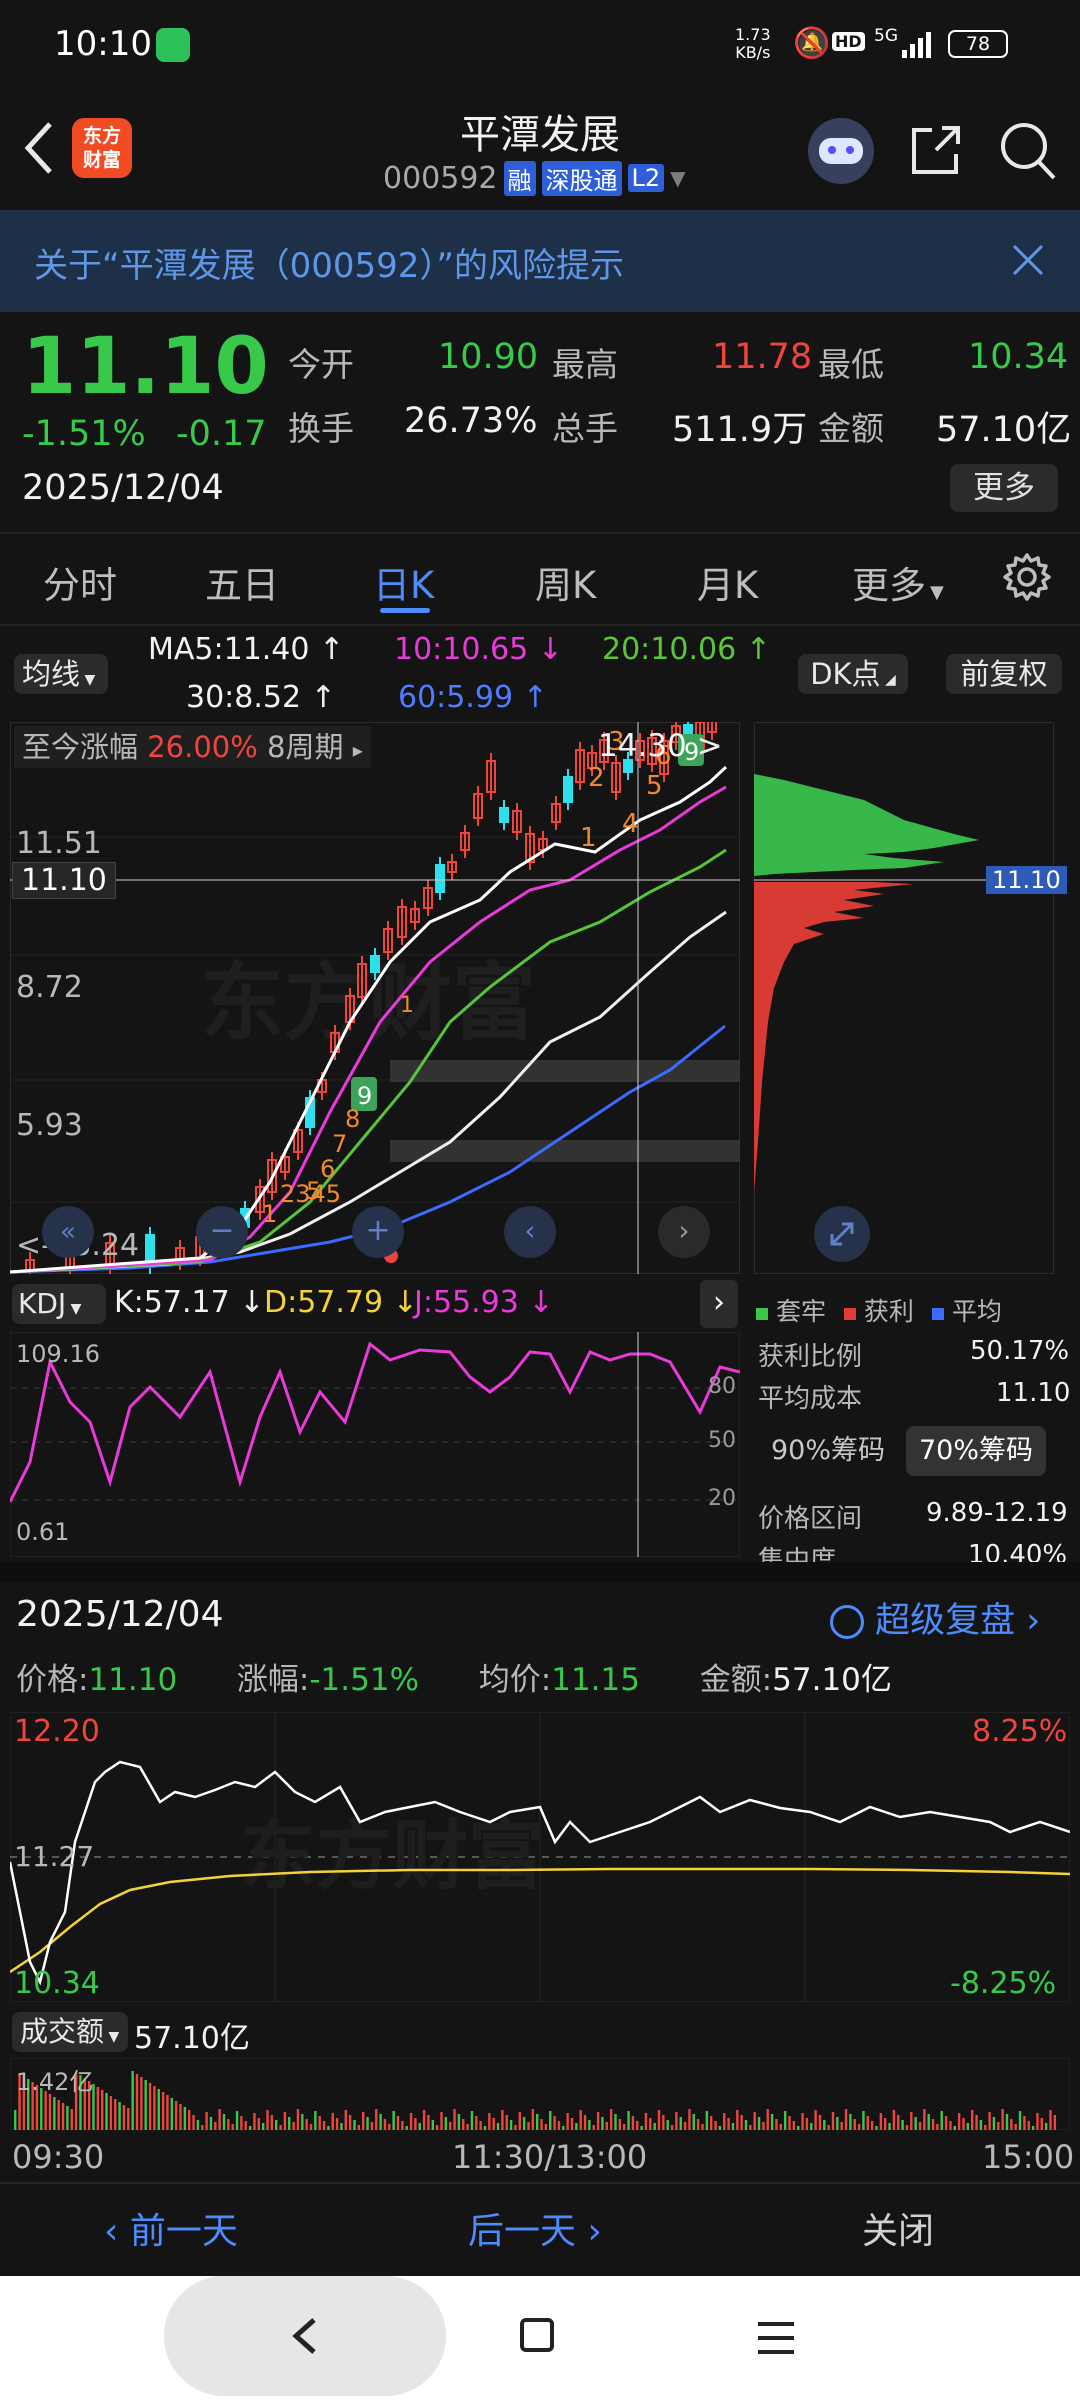 The width and height of the screenshot is (1080, 2400). I want to click on time-mid: 11:30/13:00, so click(550, 2157).